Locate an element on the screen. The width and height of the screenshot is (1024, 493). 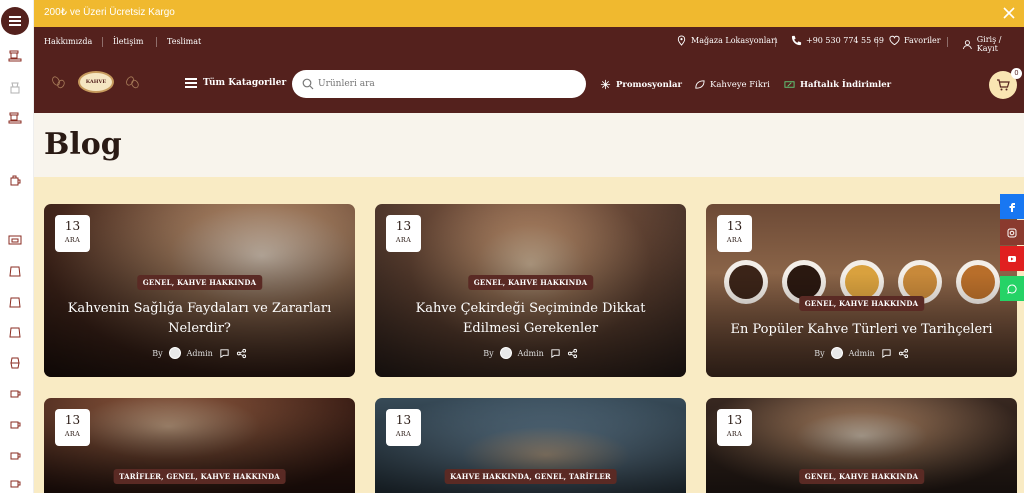
post-title: En Popüler Kahve Türleri ve Tarihçeleri is located at coordinates (861, 330).